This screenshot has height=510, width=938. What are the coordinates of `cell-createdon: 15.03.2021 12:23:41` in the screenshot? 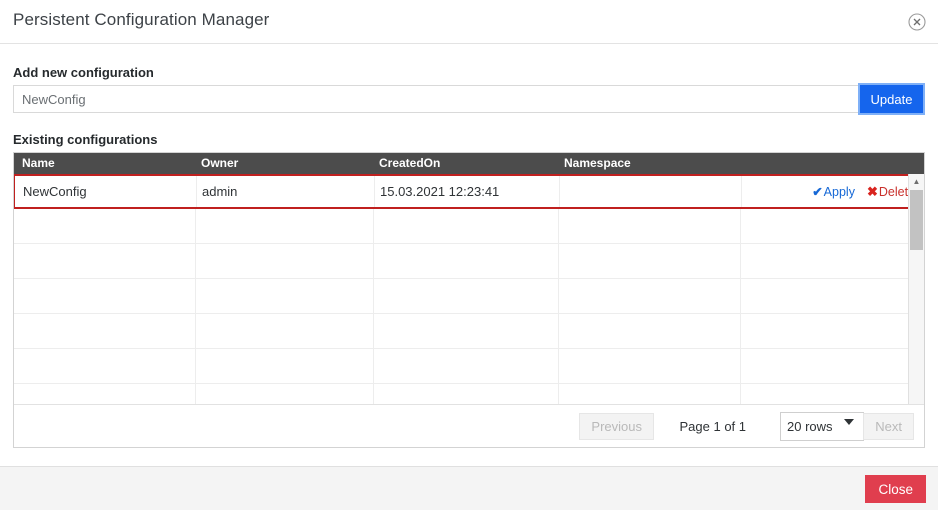 It's located at (440, 191).